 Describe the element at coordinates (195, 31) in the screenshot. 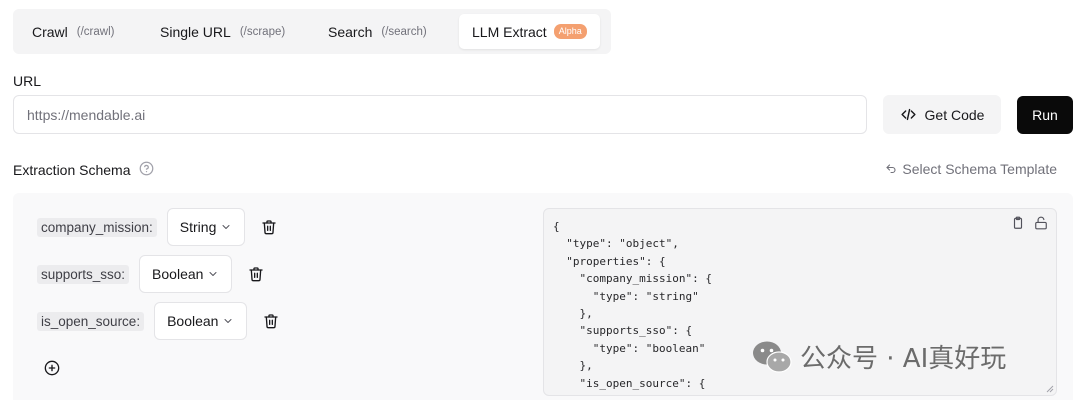

I see `tab-label: Single URL` at that location.